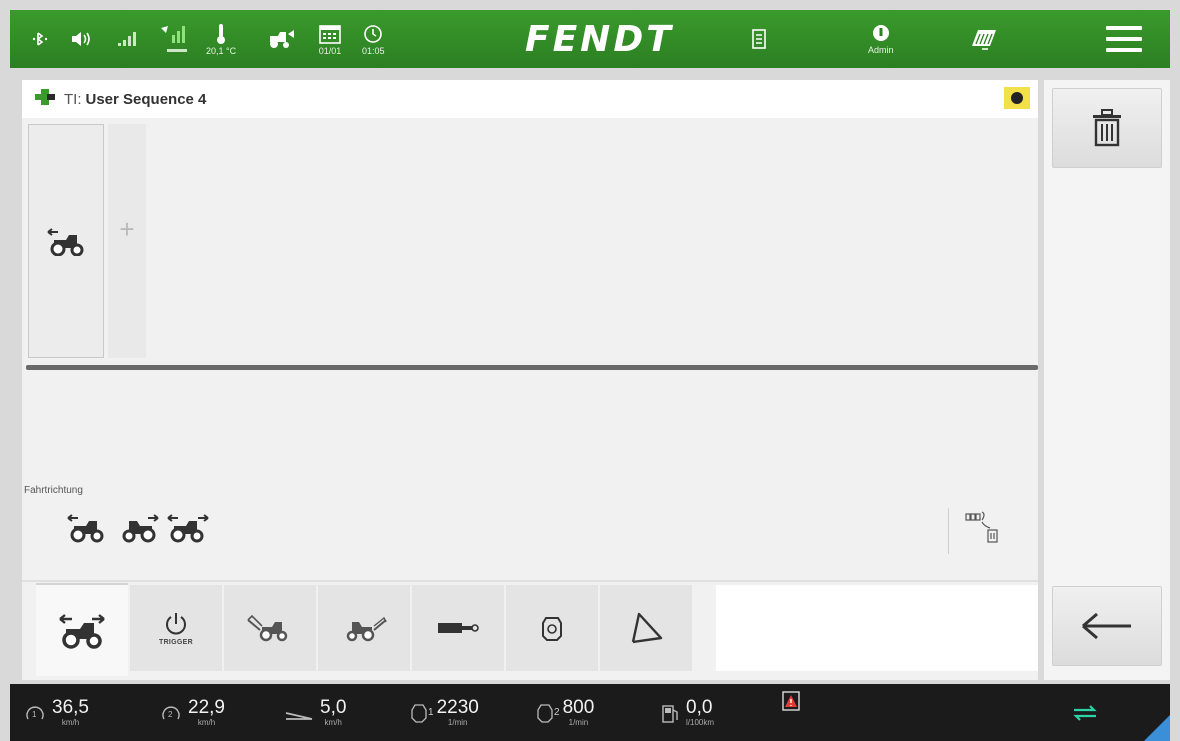 This screenshot has width=1180, height=741. I want to click on volume-icon, so click(82, 39).